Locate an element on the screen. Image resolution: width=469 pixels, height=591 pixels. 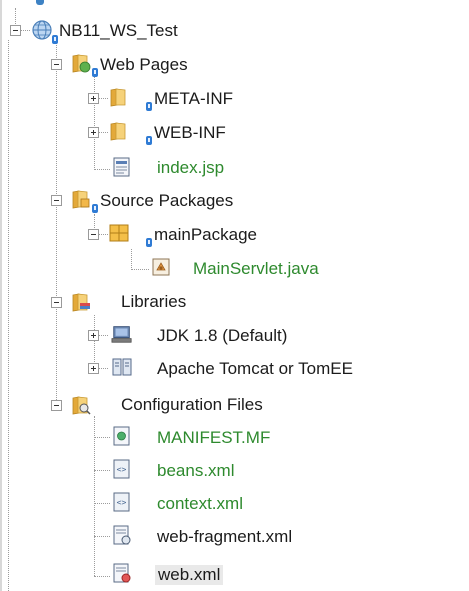
tree-node-web-inf: WEB-INF is located at coordinates (234, 134).